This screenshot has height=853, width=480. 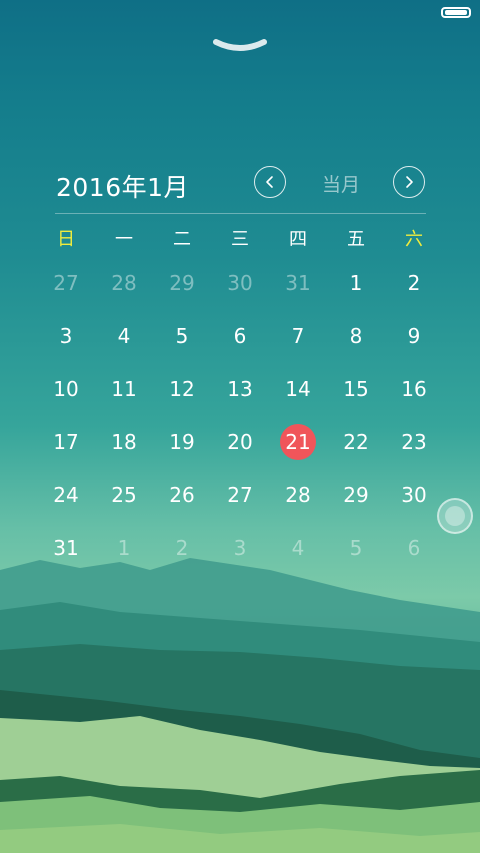 I want to click on day-cell: 7, so click(x=298, y=335).